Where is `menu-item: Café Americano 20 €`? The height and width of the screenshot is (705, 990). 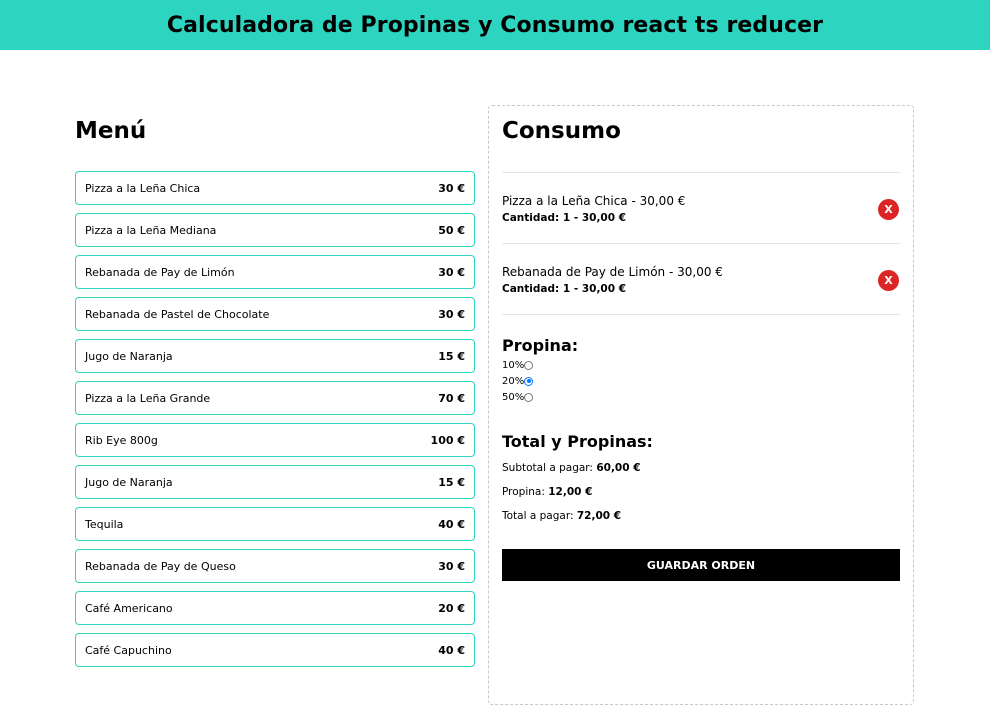
menu-item: Café Americano 20 € is located at coordinates (275, 608).